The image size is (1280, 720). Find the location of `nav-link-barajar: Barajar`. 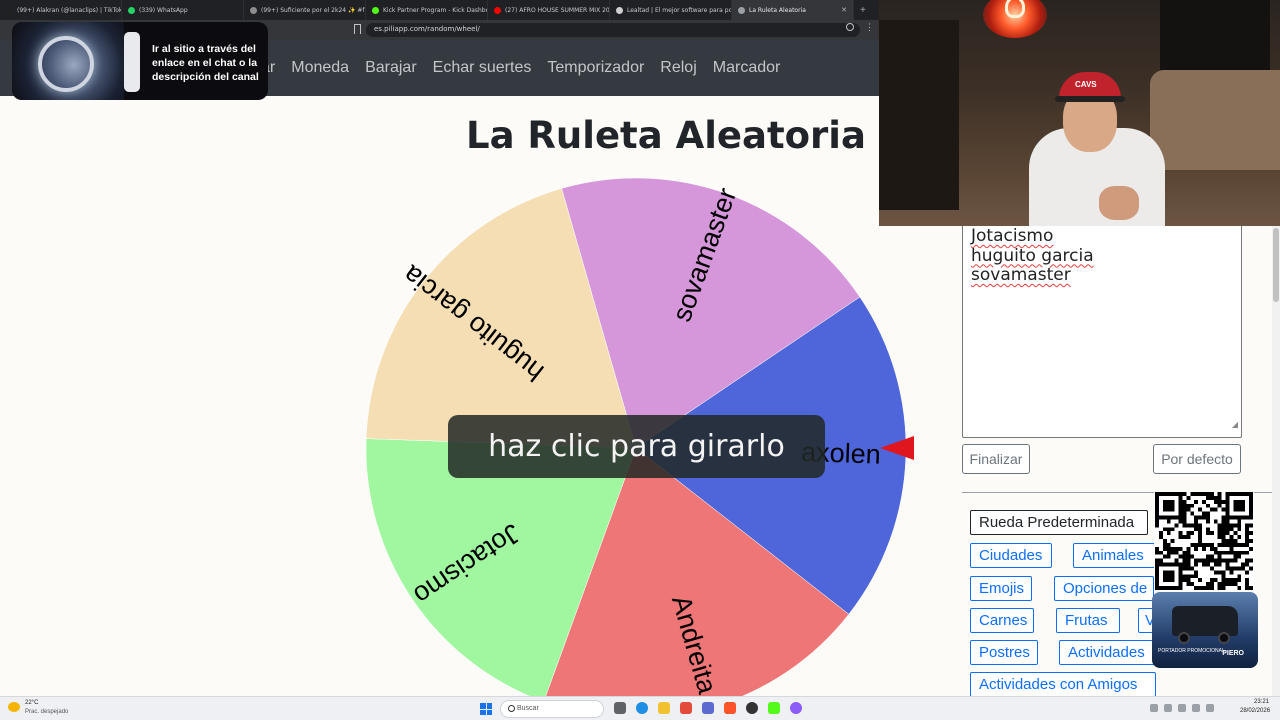

nav-link-barajar: Barajar is located at coordinates (391, 68).